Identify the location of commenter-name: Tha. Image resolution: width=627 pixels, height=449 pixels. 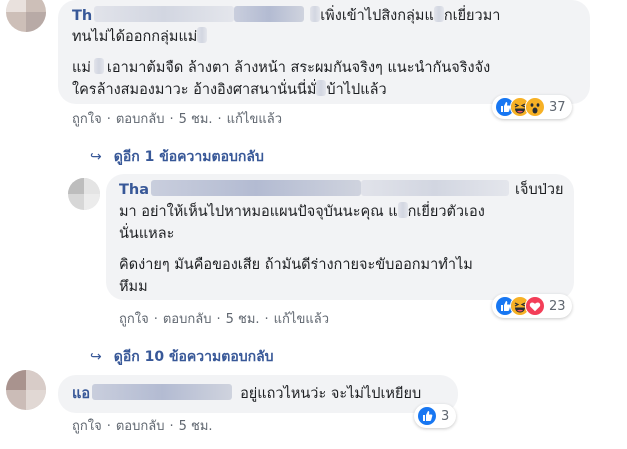
(134, 190).